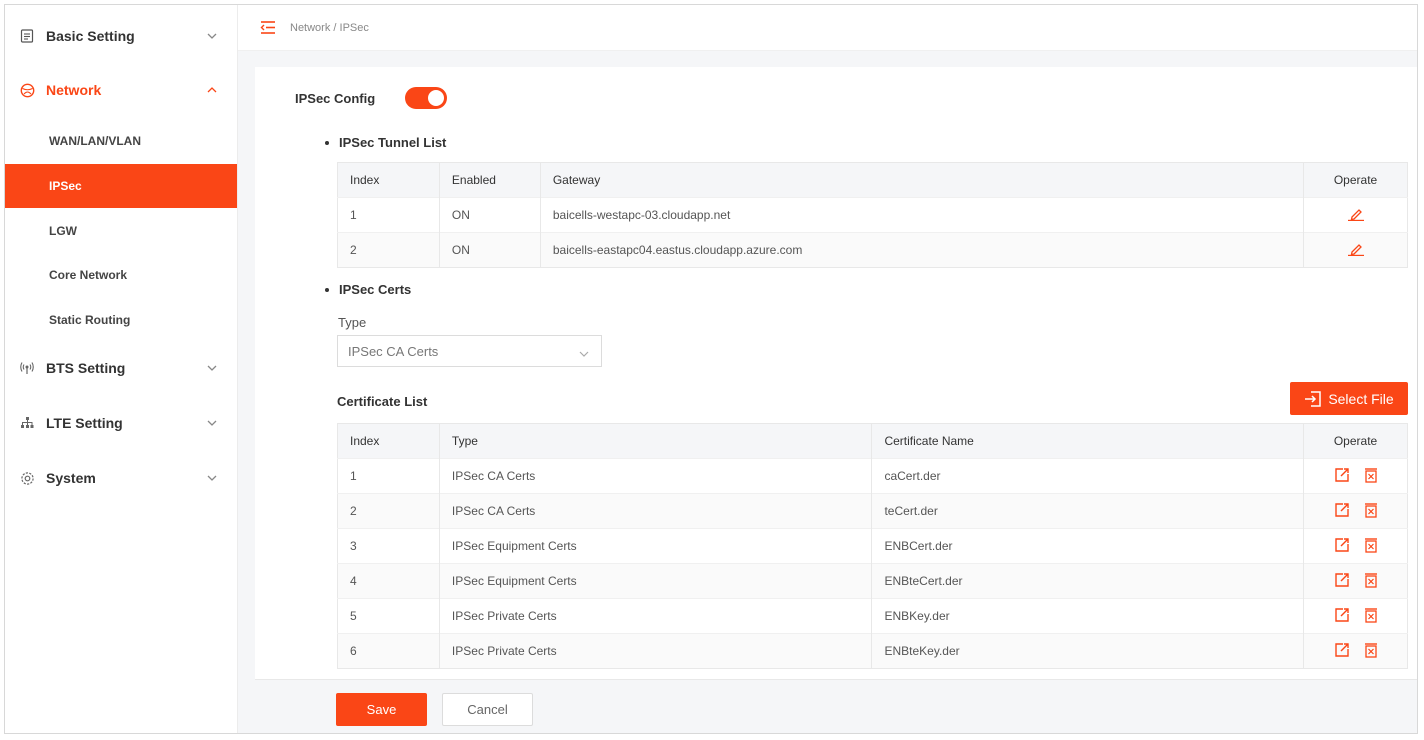 The width and height of the screenshot is (1424, 740). I want to click on sidebar-item-core-network: Core Network, so click(121, 275).